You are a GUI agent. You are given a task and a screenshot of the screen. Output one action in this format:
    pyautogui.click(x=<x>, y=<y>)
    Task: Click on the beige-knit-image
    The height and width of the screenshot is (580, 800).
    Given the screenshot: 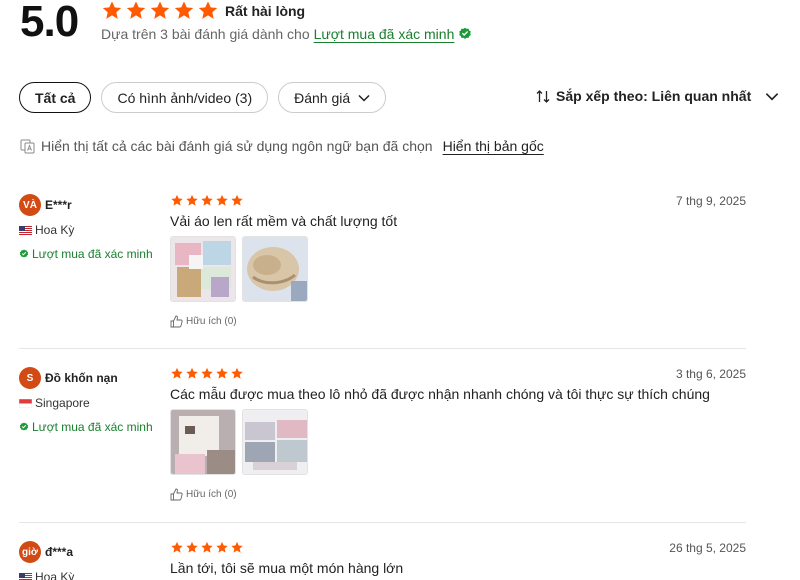 What is the action you would take?
    pyautogui.click(x=275, y=269)
    